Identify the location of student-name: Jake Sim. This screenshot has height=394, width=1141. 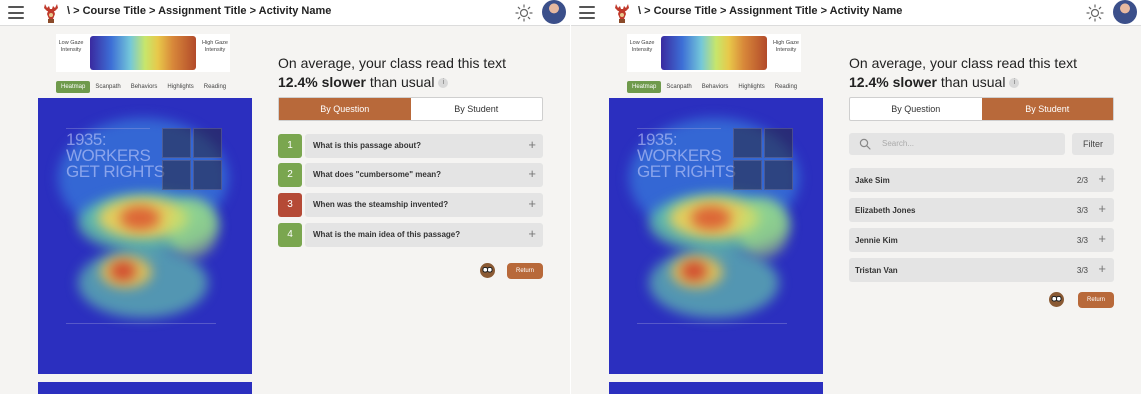
(872, 180).